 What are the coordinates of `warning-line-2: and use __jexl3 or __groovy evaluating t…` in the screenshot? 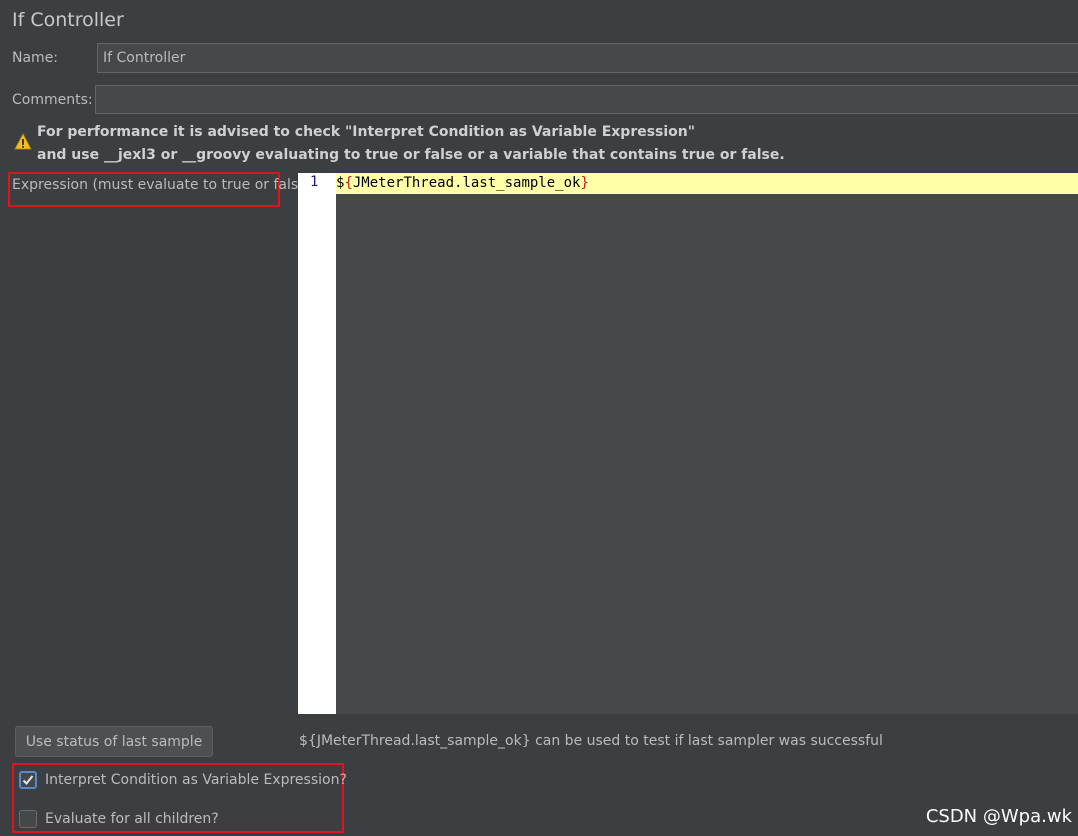 It's located at (411, 155).